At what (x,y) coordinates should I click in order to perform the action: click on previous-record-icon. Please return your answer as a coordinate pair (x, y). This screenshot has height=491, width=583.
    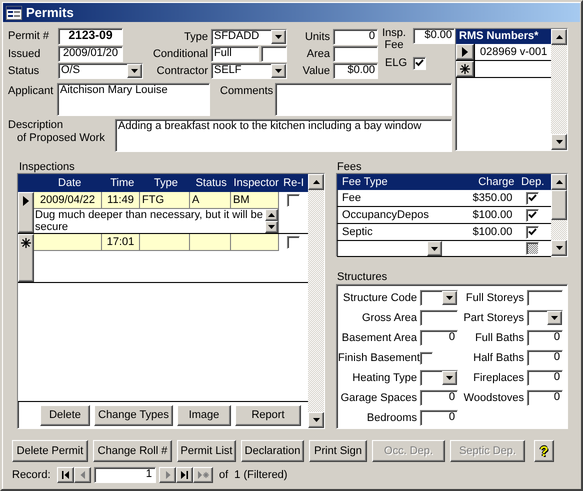
    Looking at the image, I should click on (82, 475).